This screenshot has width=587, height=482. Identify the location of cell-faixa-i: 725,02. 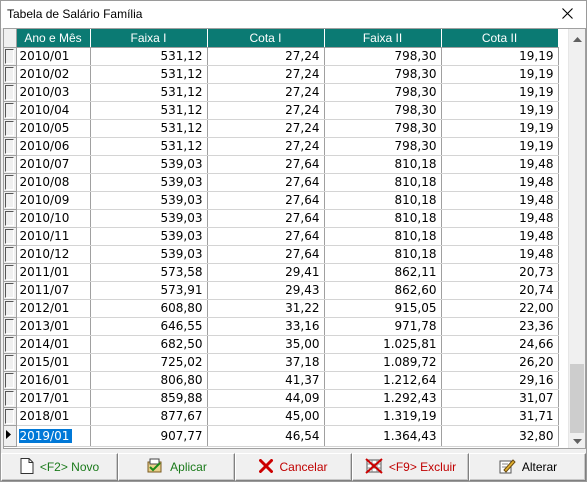
(149, 362).